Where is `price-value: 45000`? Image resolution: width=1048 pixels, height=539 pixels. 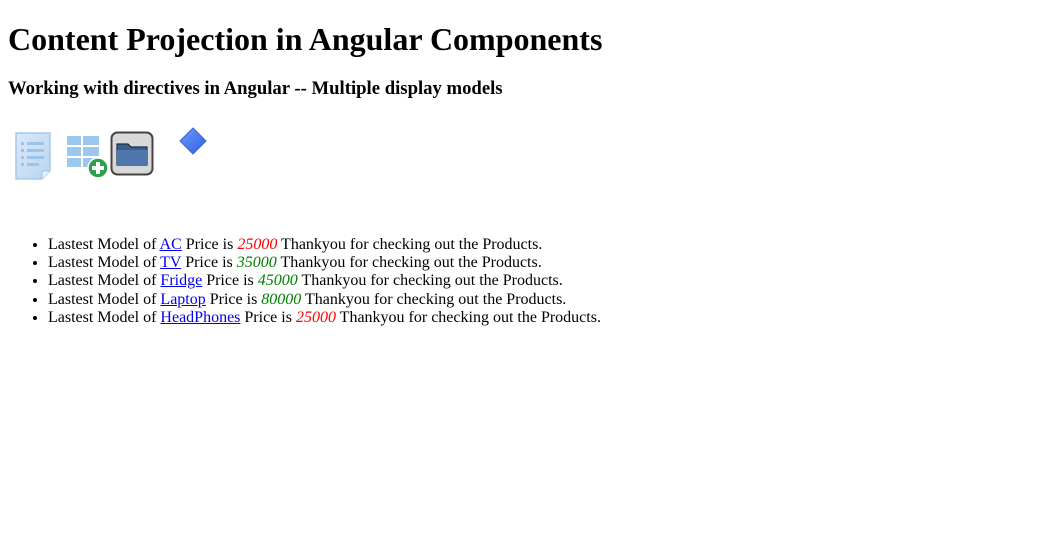 price-value: 45000 is located at coordinates (277, 281).